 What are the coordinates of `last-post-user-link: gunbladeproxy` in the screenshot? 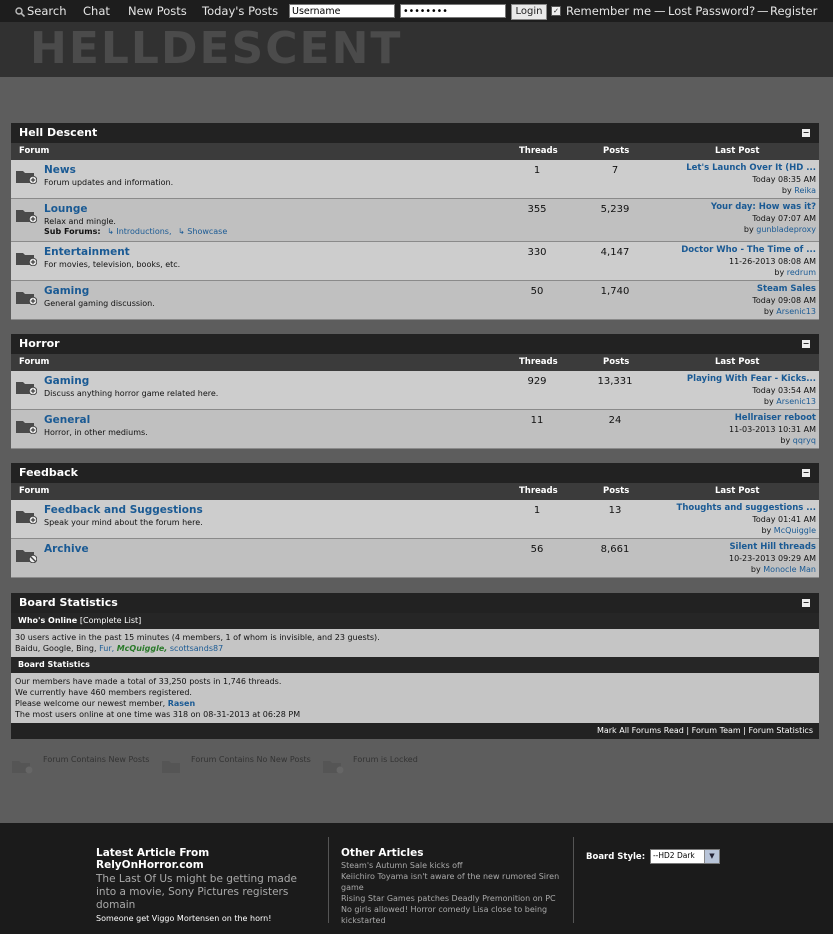 It's located at (786, 229).